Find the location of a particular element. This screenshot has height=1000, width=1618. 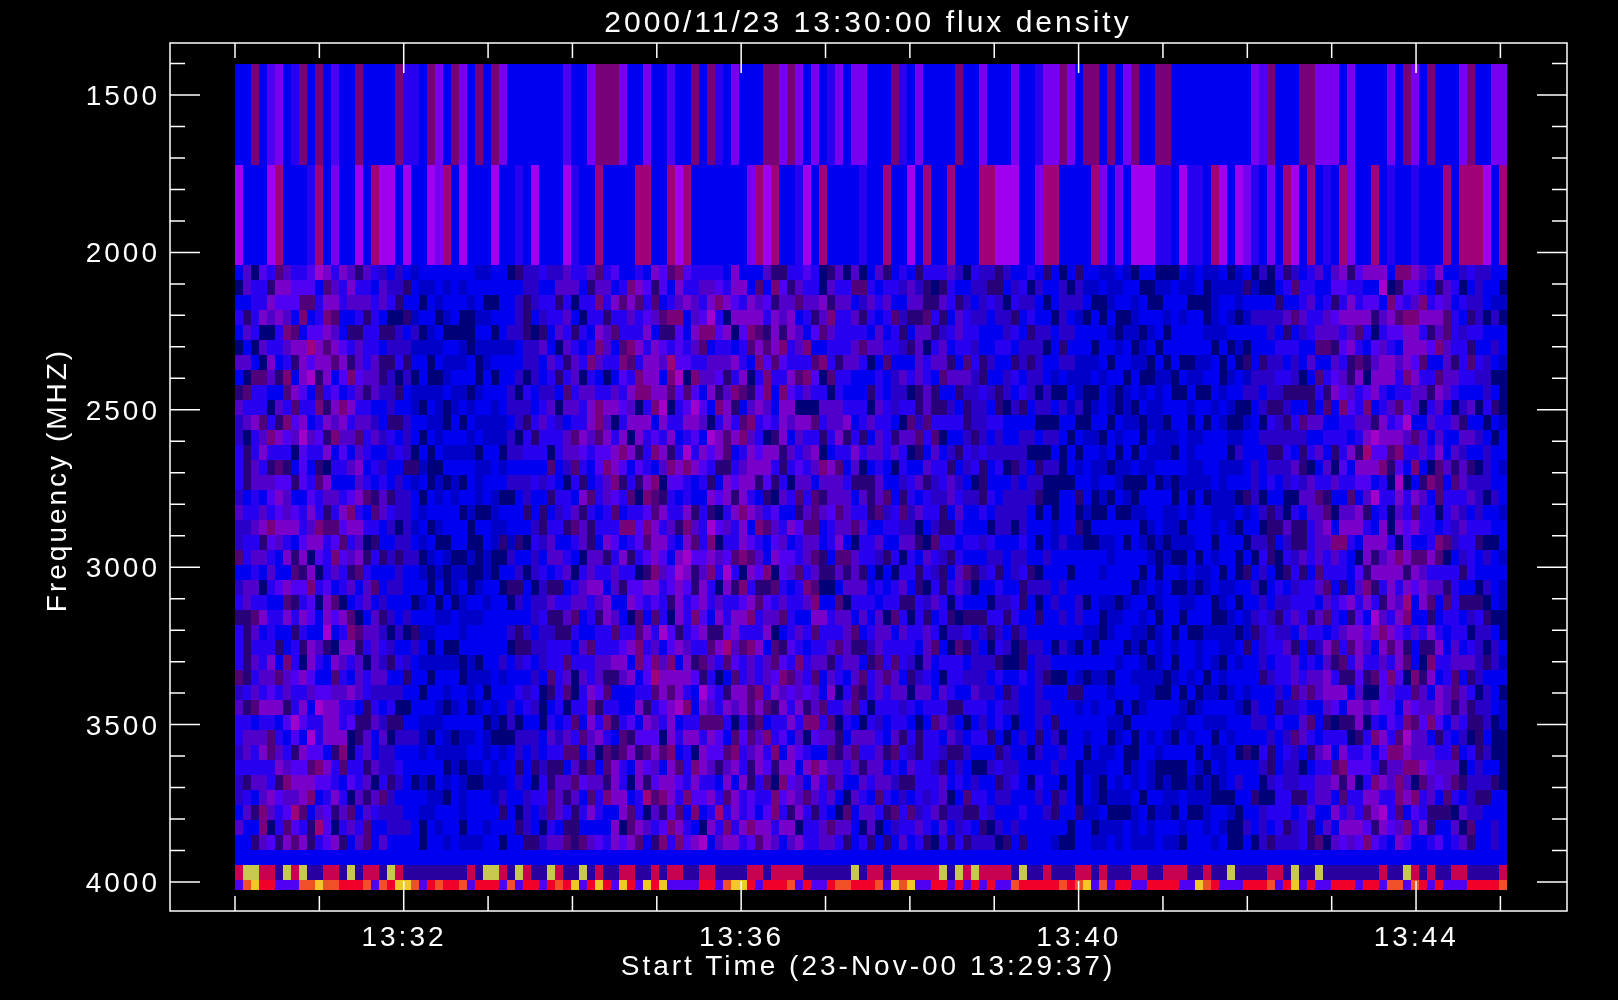

x-tick-label: 13:44 is located at coordinates (1416, 936).